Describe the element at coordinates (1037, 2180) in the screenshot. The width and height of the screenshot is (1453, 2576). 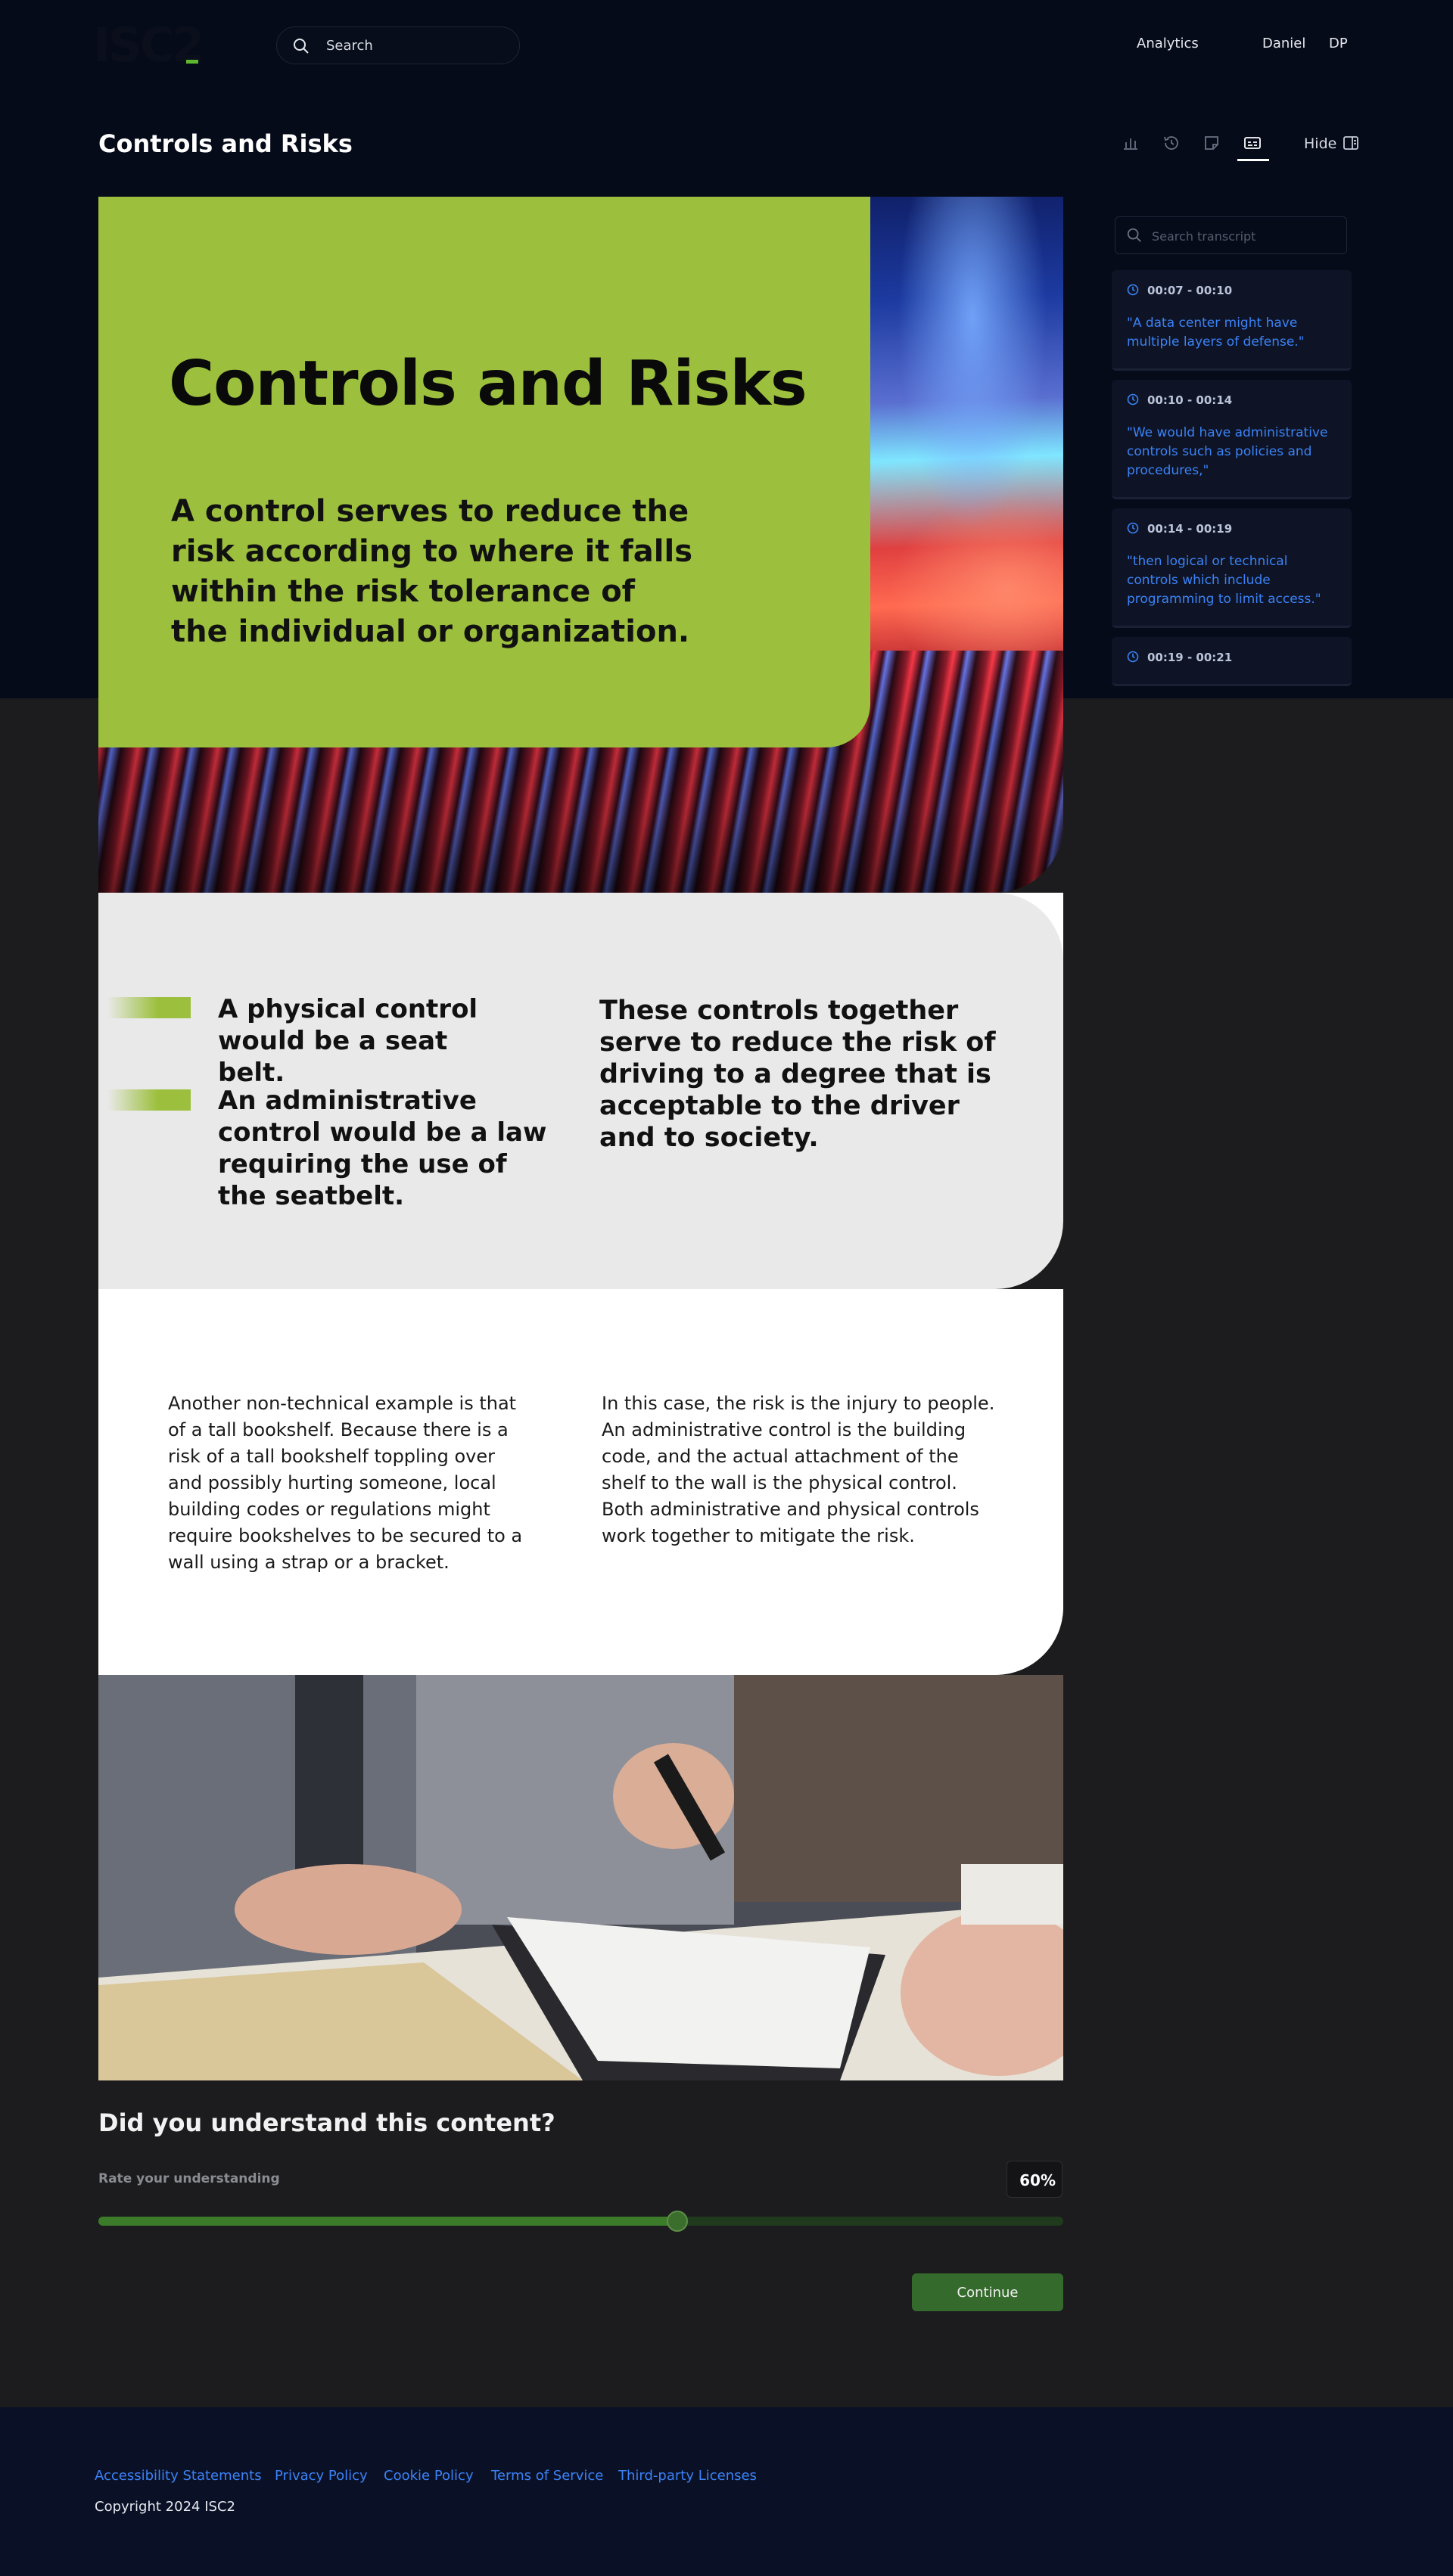
I see `rating-value: 60%` at that location.